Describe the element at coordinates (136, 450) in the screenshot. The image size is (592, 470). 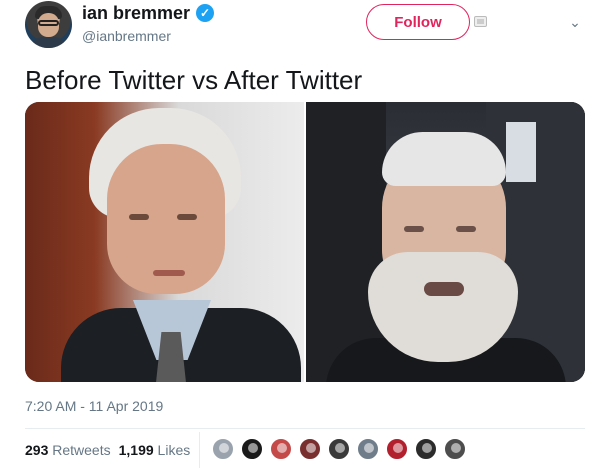
I see `likes-count: 1,199` at that location.